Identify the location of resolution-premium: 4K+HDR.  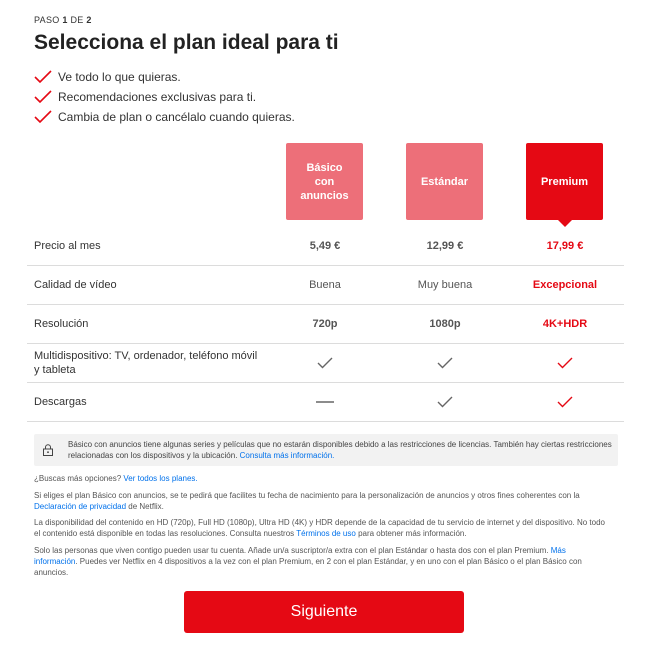
(565, 324).